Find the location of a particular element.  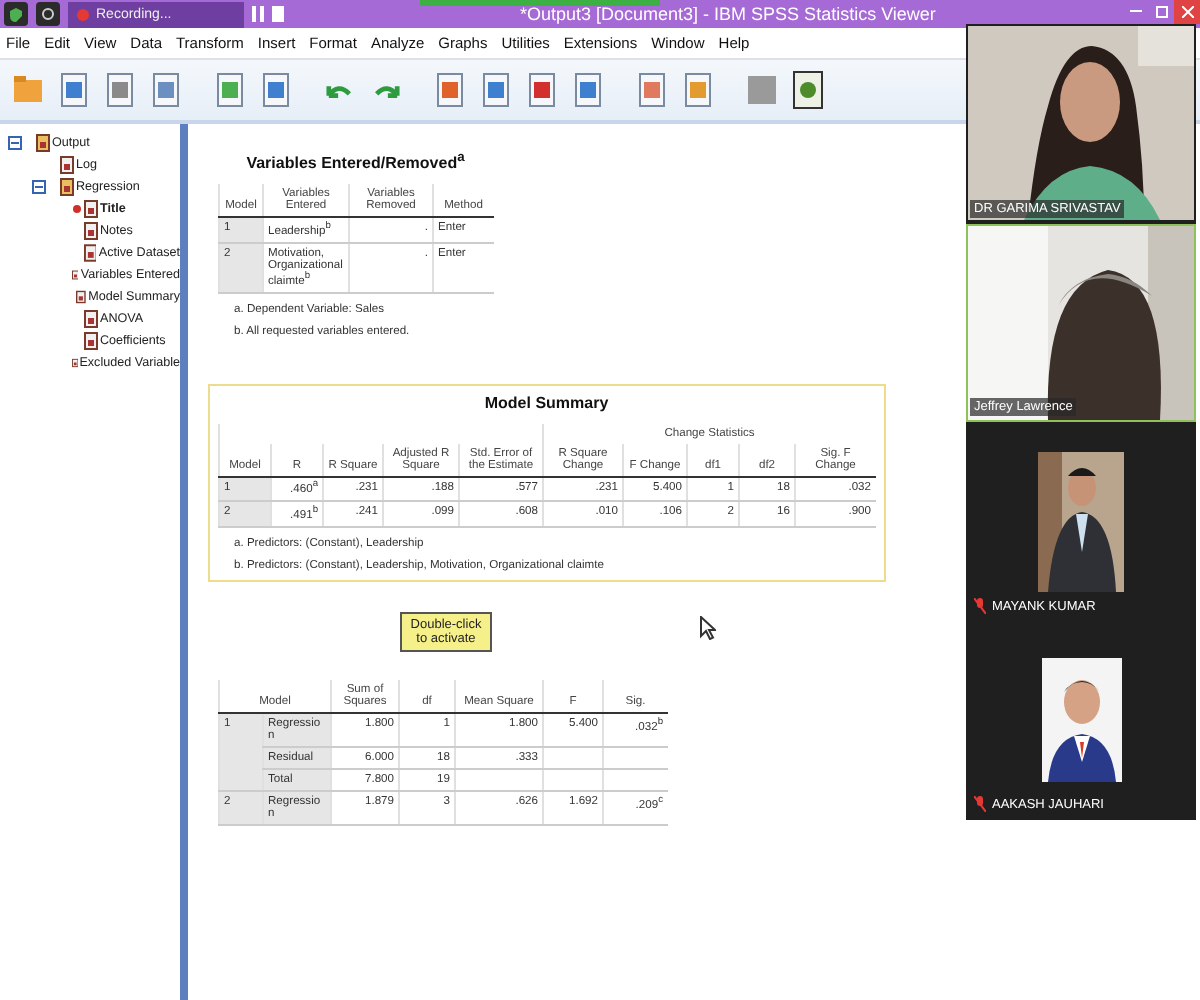

redo-icon is located at coordinates (386, 90).